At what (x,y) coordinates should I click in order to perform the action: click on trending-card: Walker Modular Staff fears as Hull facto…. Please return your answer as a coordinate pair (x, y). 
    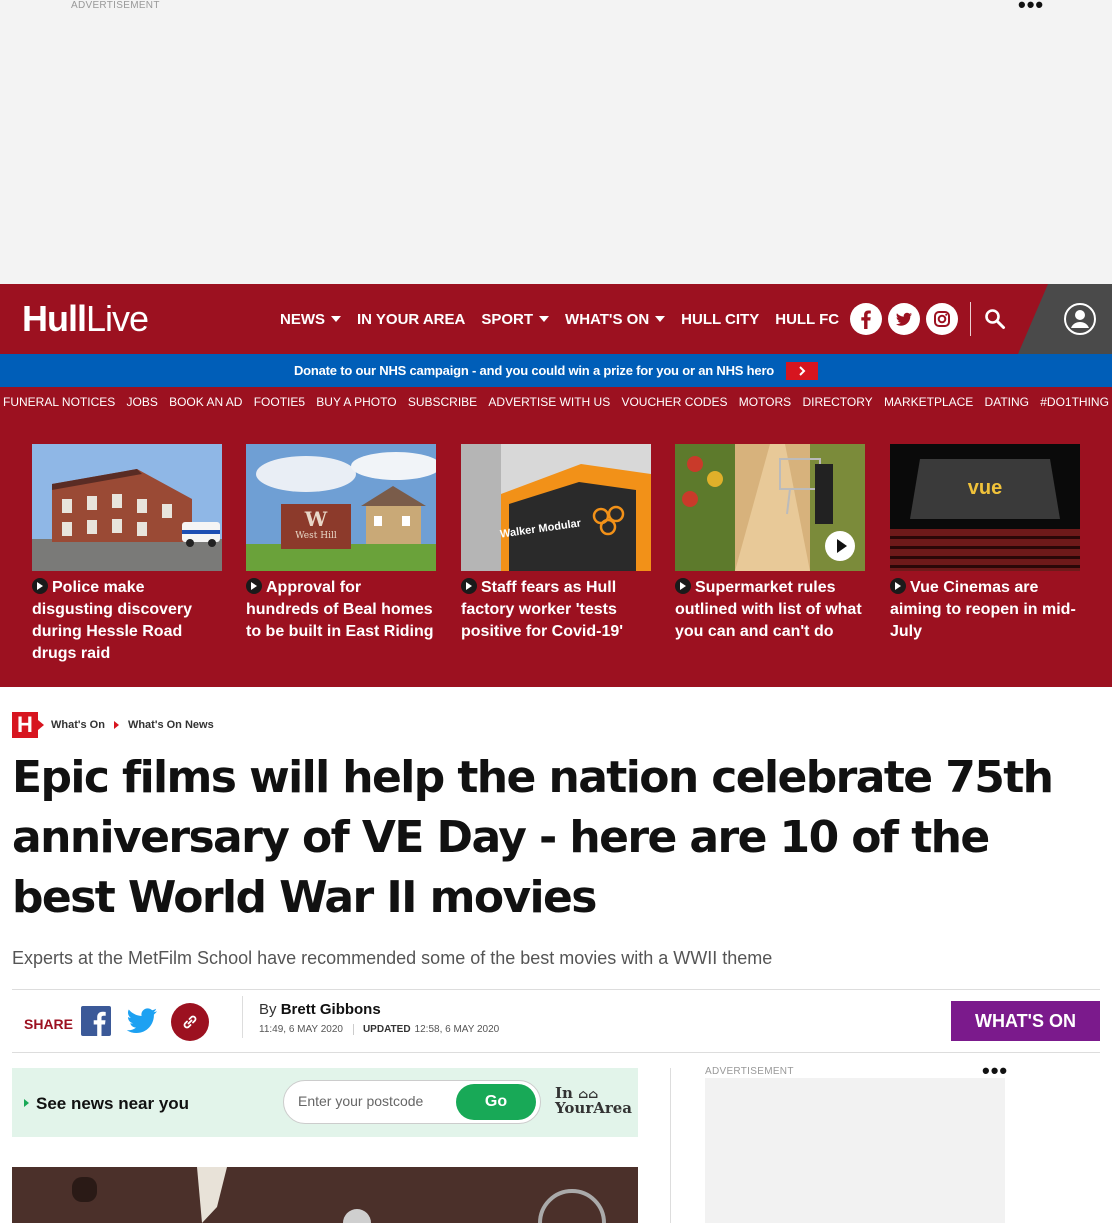
    Looking at the image, I should click on (556, 543).